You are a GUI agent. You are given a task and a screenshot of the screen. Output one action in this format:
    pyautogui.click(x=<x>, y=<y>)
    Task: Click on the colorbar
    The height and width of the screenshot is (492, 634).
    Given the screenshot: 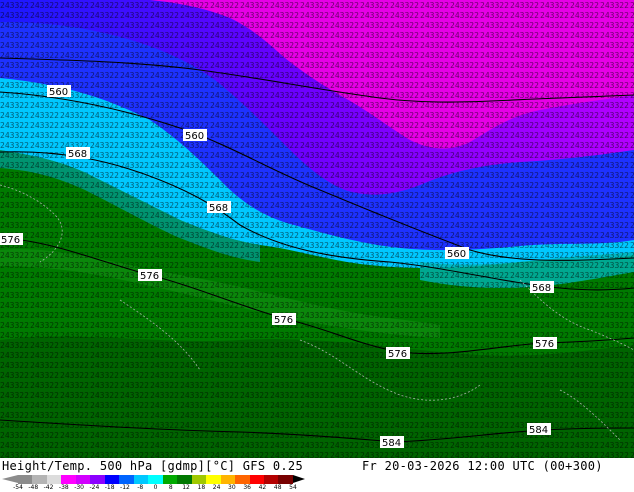 What is the action you would take?
    pyautogui.click(x=155, y=479)
    